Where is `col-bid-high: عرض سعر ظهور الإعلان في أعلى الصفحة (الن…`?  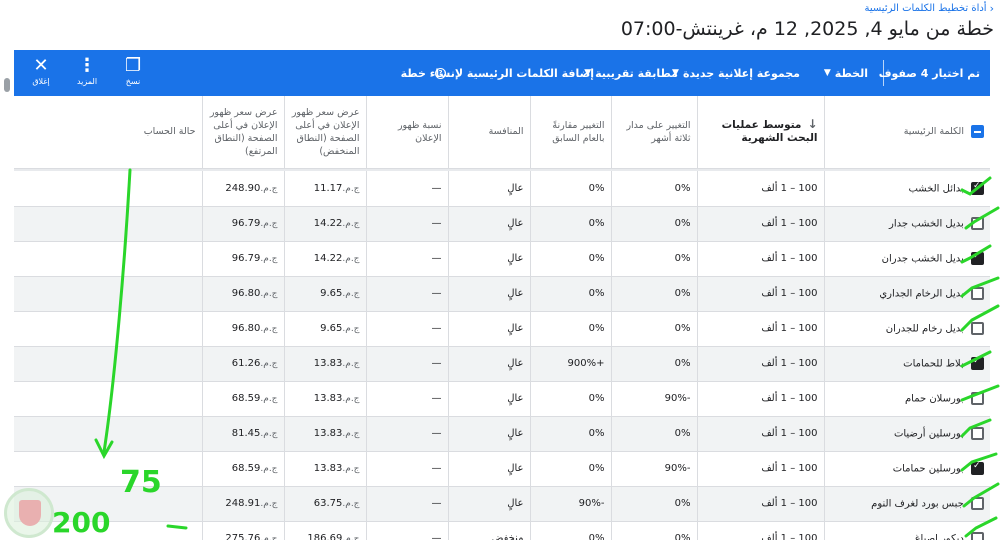 col-bid-high: عرض سعر ظهور الإعلان في أعلى الصفحة (الن… is located at coordinates (243, 132).